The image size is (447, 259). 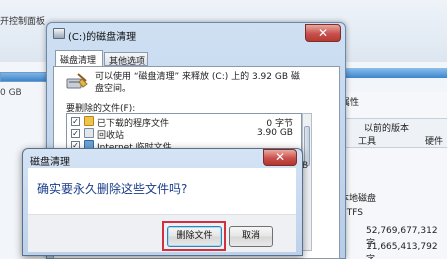 What do you see at coordinates (126, 59) in the screenshot?
I see `tab-more-options: 其他选项` at bounding box center [126, 59].